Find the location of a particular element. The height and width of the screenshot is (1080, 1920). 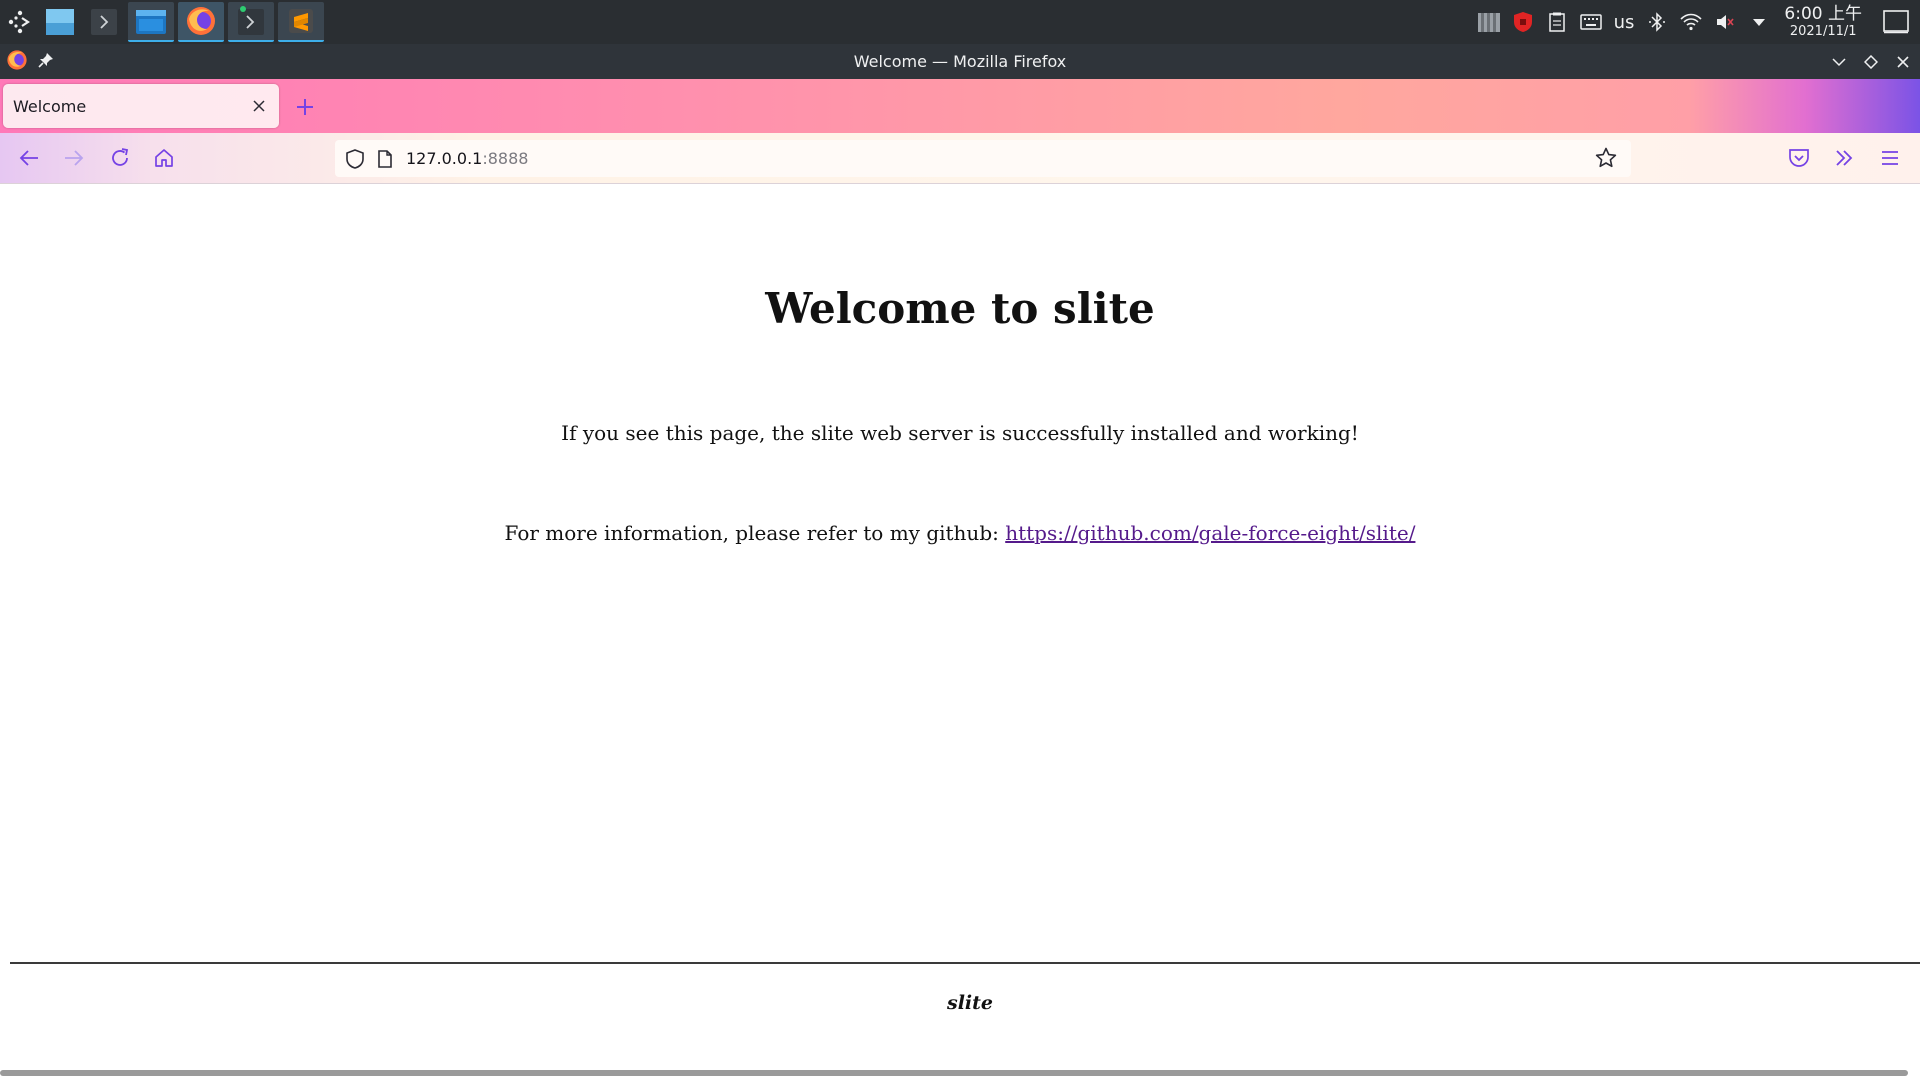

back-button is located at coordinates (29, 158).